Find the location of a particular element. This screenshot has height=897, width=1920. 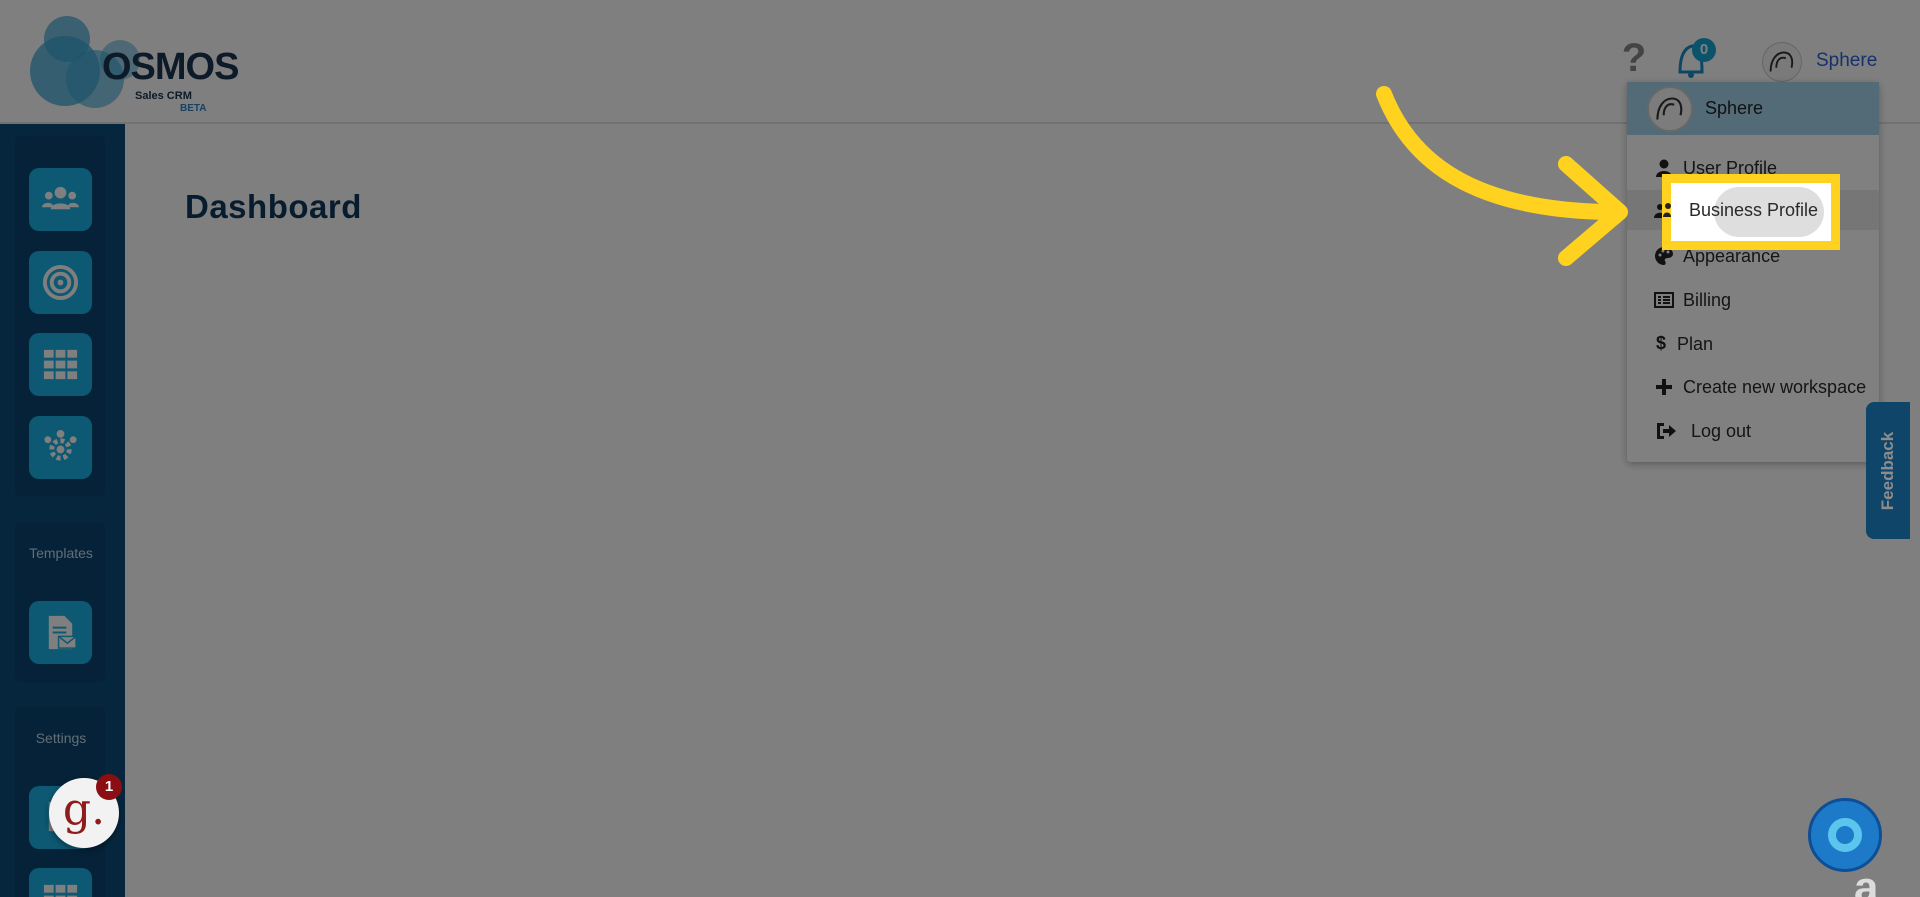

feedback-label: Feedback is located at coordinates (1887, 470).